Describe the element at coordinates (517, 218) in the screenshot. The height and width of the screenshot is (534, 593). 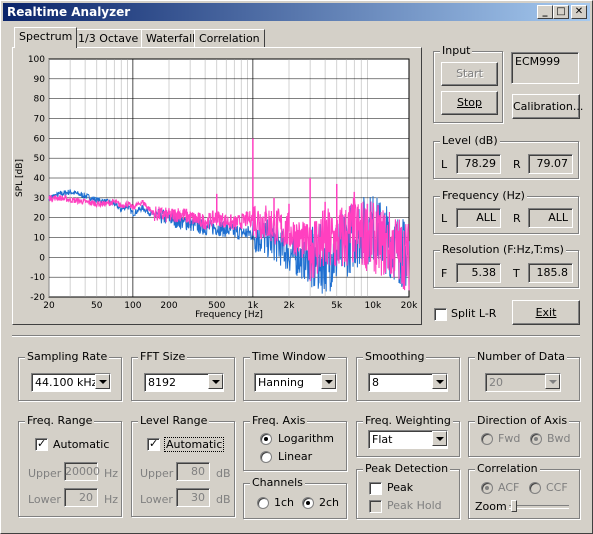
I see `frequency-r-label: R` at that location.